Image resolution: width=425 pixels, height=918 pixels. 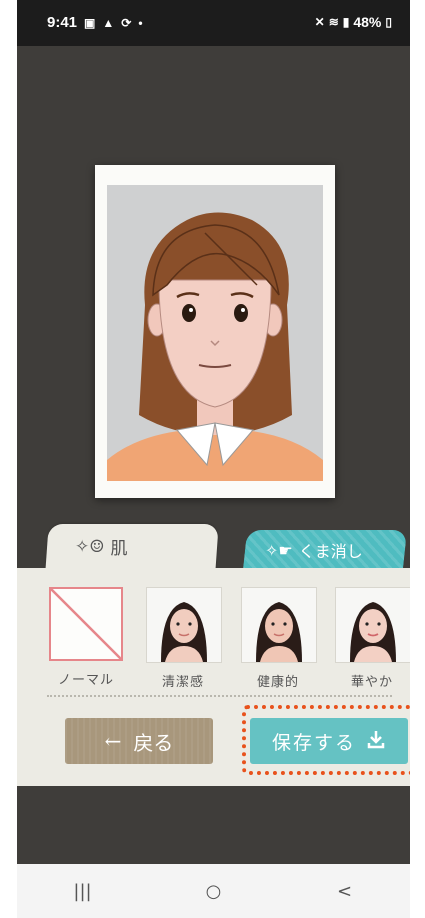 What do you see at coordinates (326, 740) in the screenshot?
I see `save-button-highlight` at bounding box center [326, 740].